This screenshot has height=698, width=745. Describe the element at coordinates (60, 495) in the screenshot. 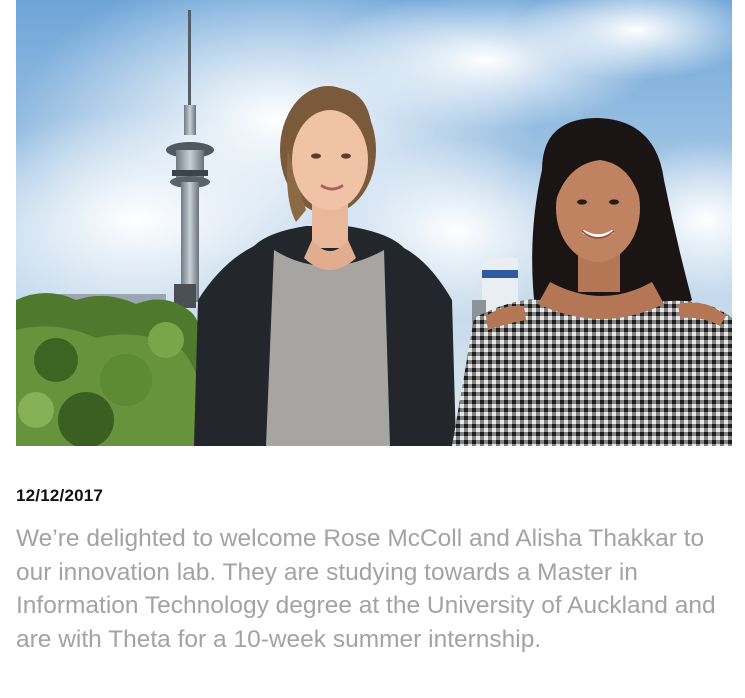

I see `article-date: 12/12/2017` at that location.